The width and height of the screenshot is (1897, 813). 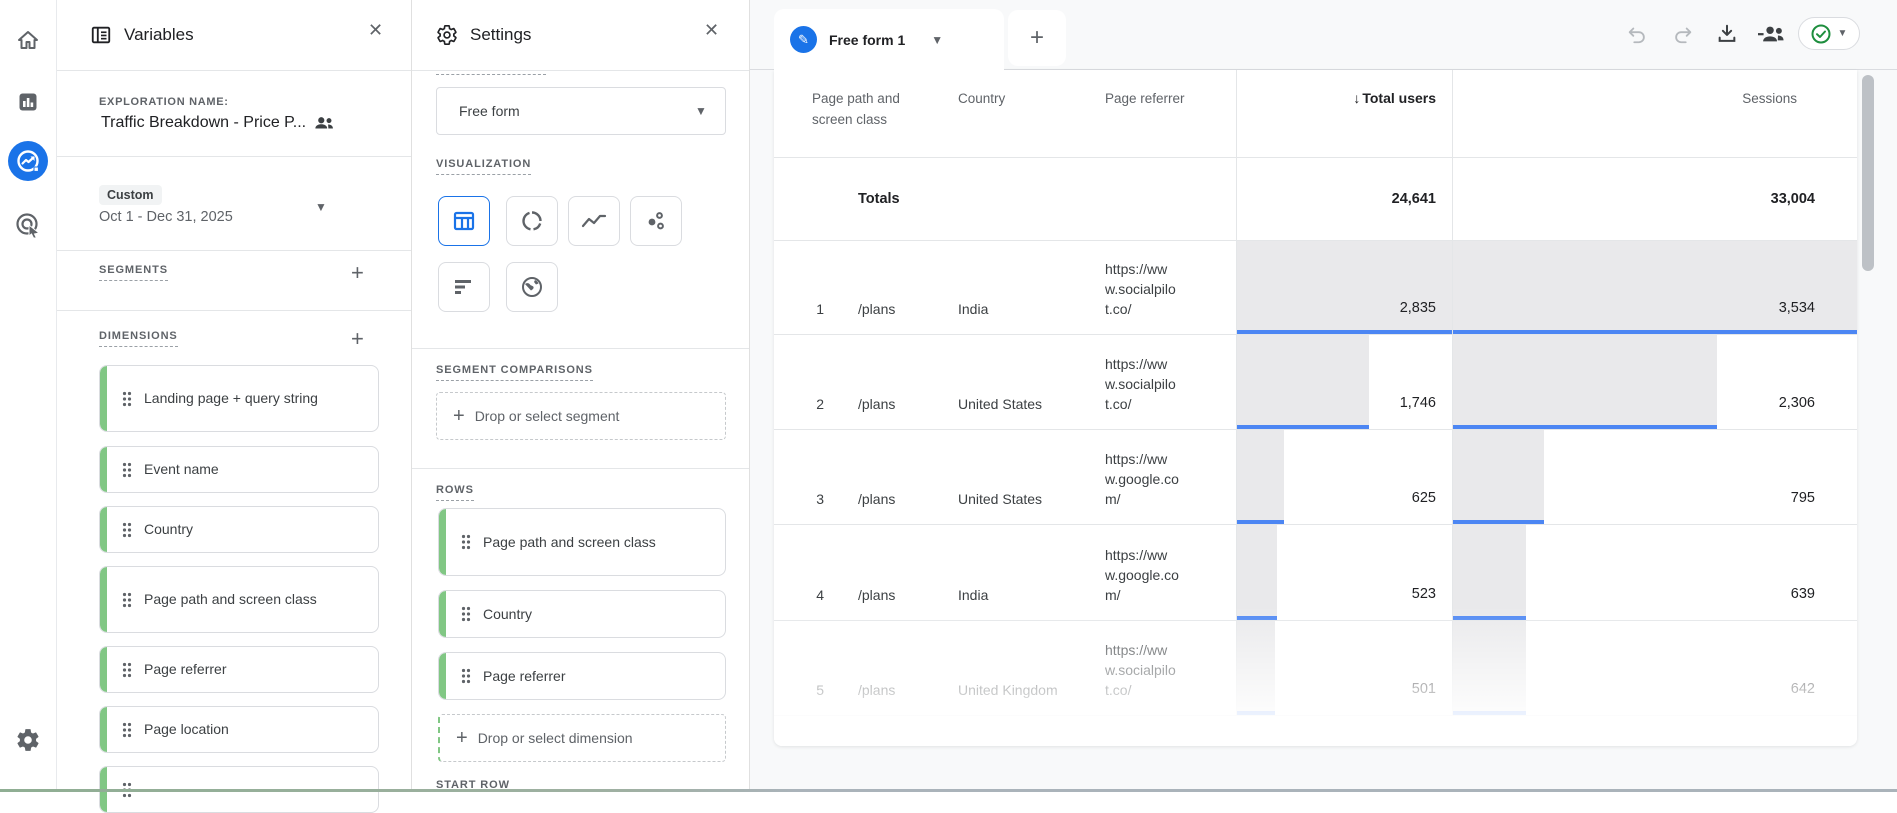 I want to click on viz-bar-button, so click(x=464, y=287).